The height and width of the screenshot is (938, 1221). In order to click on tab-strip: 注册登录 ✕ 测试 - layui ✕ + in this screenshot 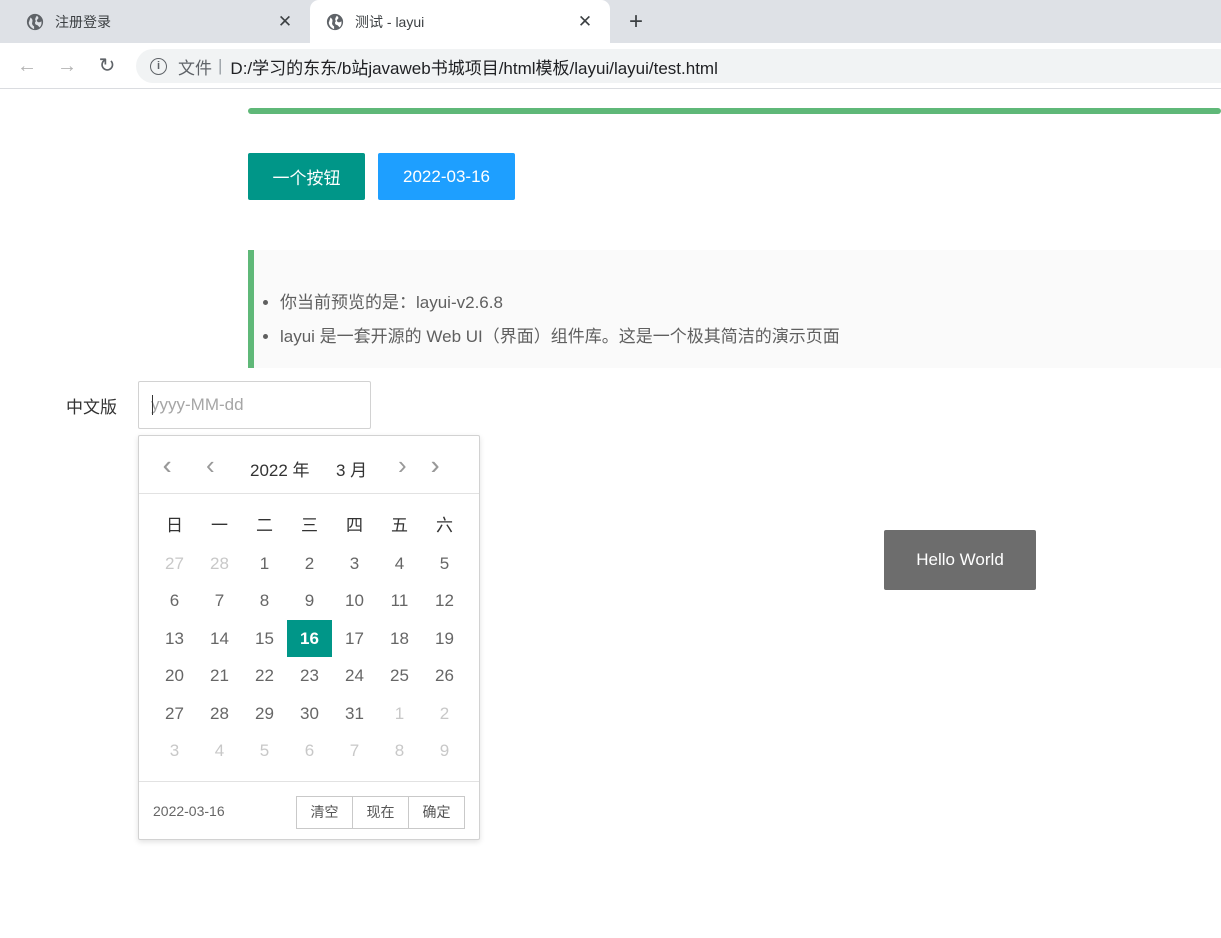, I will do `click(610, 21)`.